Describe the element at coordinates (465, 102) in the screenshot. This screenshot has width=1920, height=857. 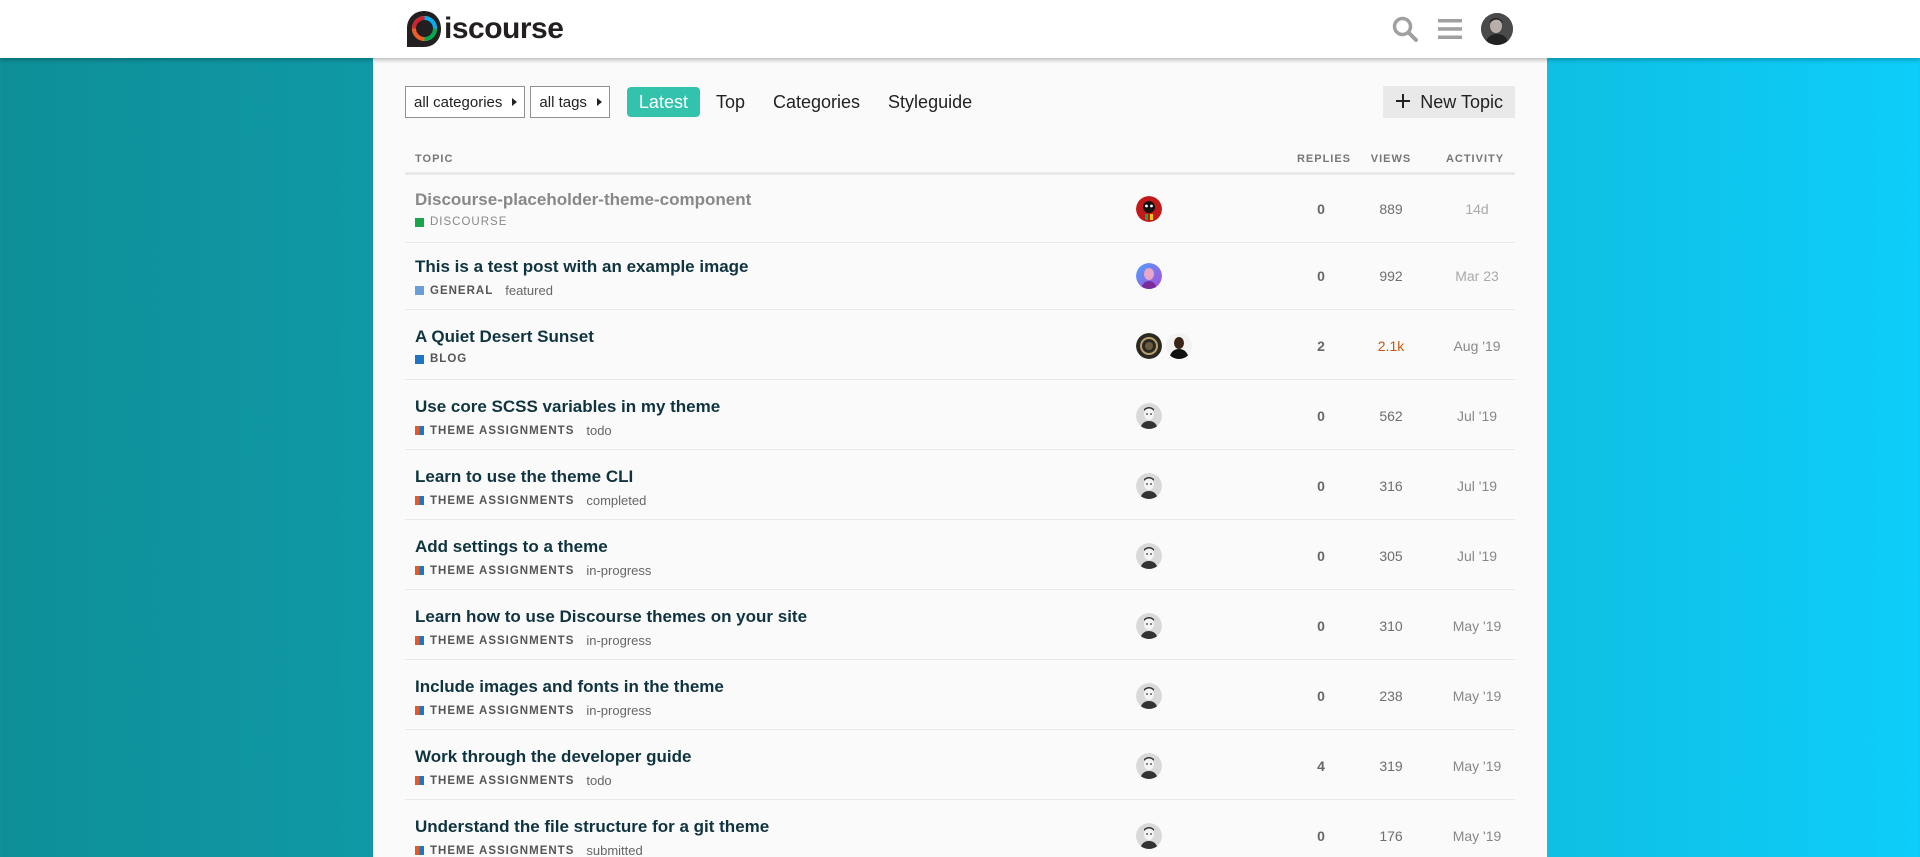
I see `categories-dropdown: all categories` at that location.